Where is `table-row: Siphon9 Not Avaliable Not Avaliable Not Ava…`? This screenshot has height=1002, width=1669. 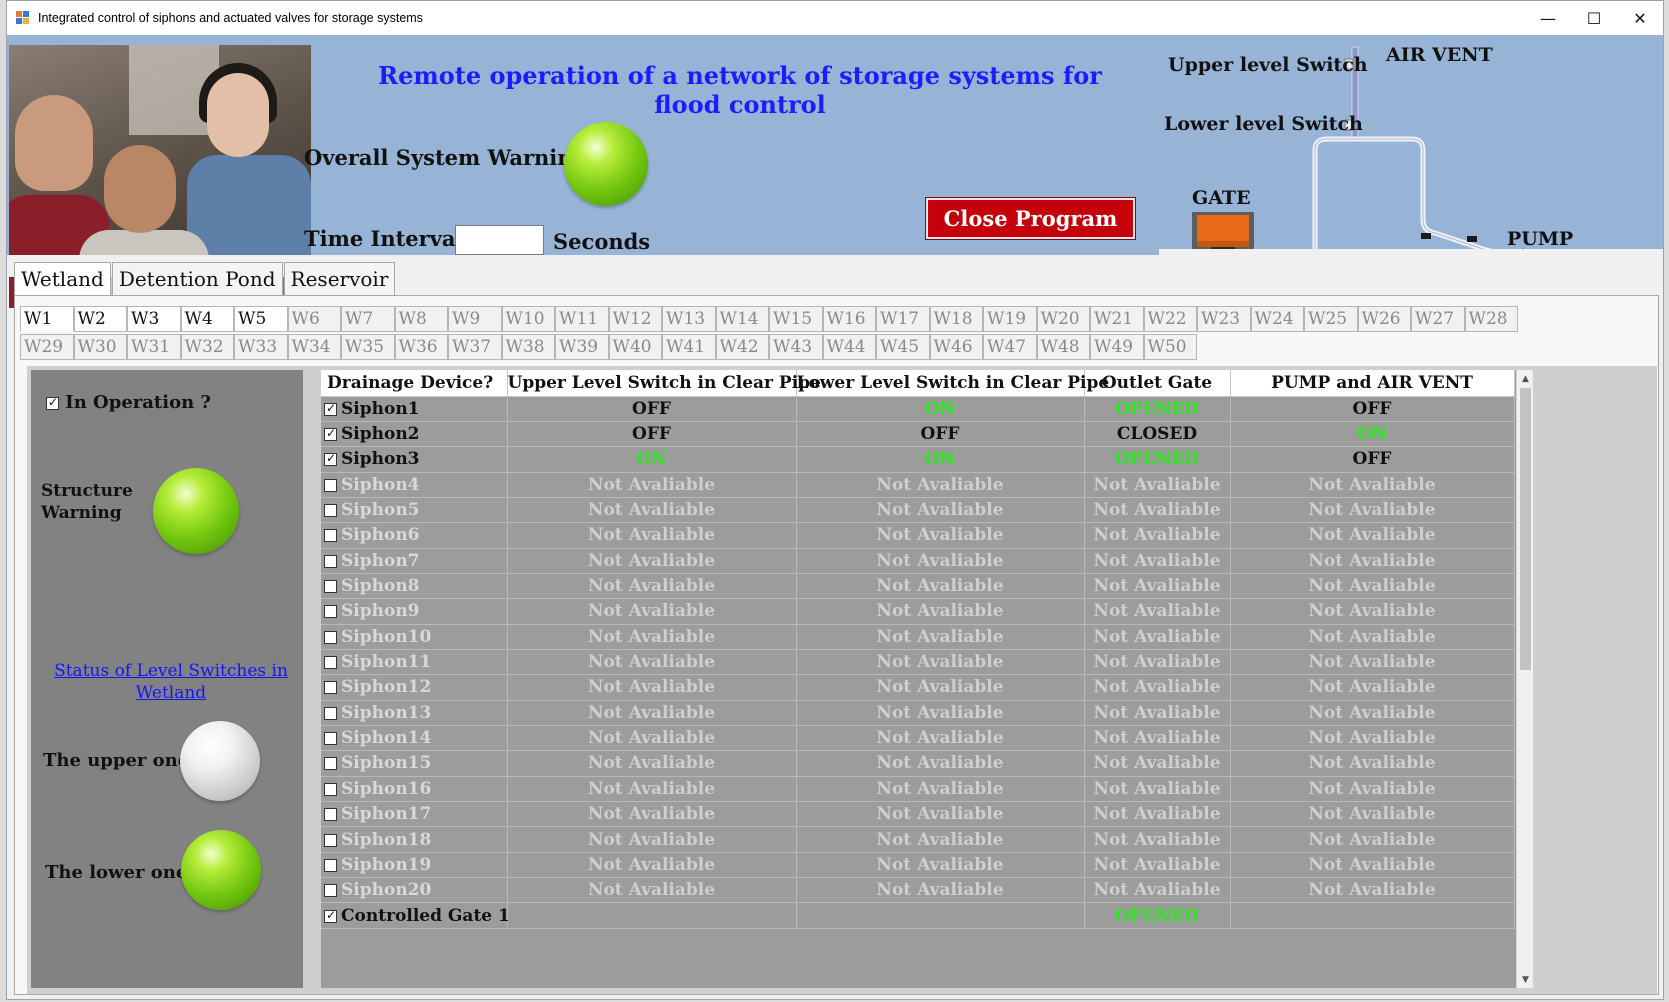 table-row: Siphon9 Not Avaliable Not Avaliable Not Ava… is located at coordinates (918, 611).